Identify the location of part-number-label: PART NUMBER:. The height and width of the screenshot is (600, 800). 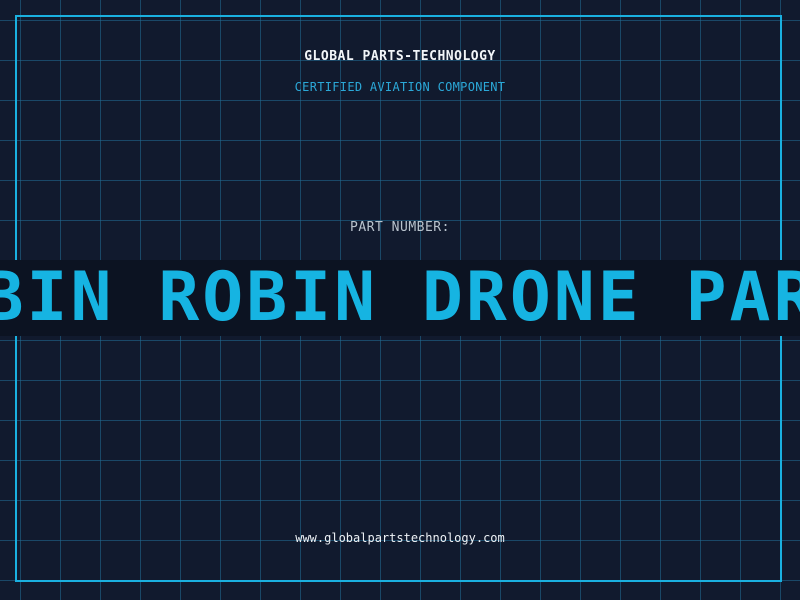
(400, 227).